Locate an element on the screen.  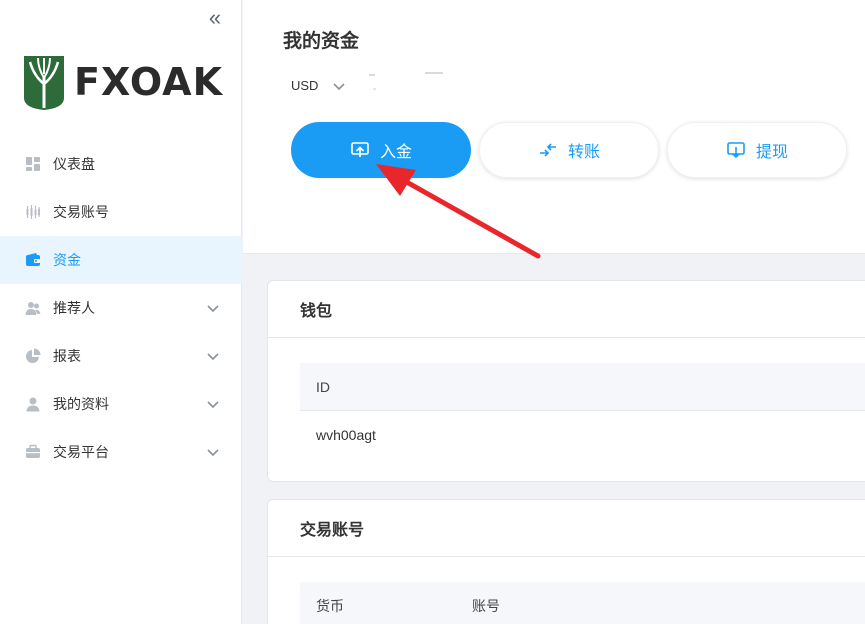
candlestick-icon is located at coordinates (33, 212).